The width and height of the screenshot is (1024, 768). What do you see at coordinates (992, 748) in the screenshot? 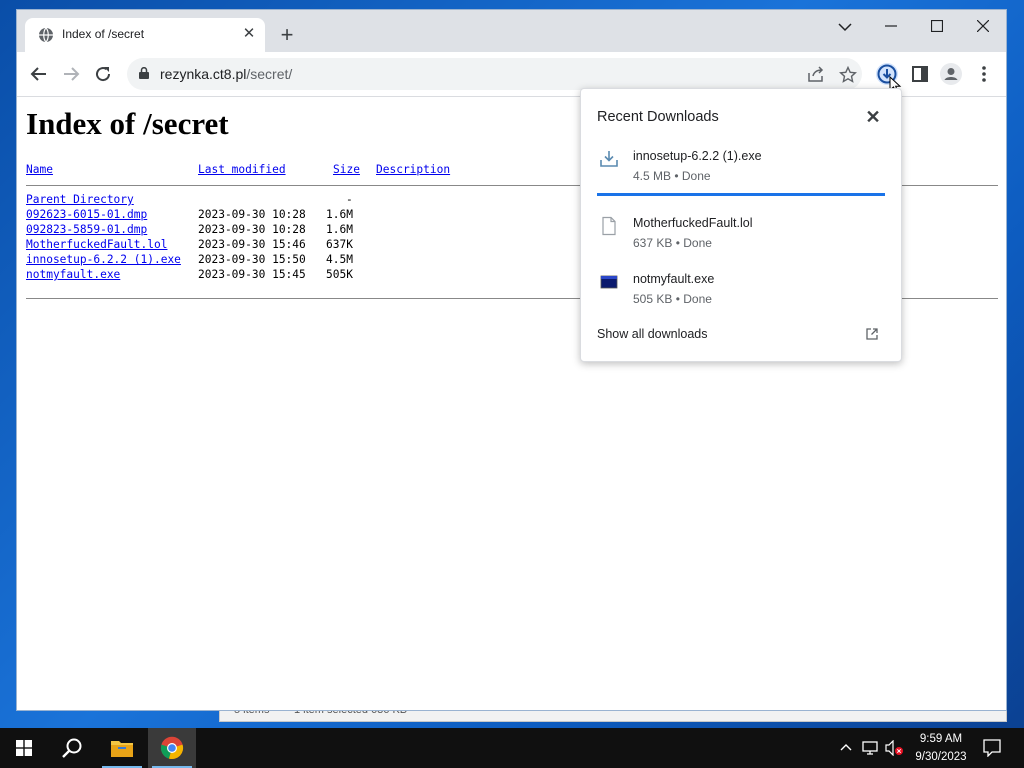
I see `notification-center-icon` at bounding box center [992, 748].